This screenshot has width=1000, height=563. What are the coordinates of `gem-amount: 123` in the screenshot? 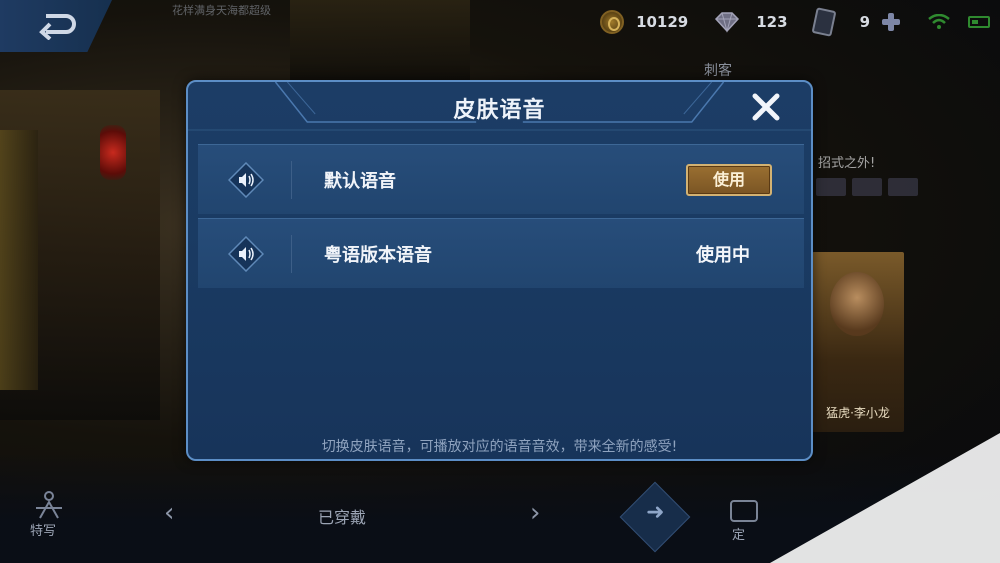 It's located at (772, 22).